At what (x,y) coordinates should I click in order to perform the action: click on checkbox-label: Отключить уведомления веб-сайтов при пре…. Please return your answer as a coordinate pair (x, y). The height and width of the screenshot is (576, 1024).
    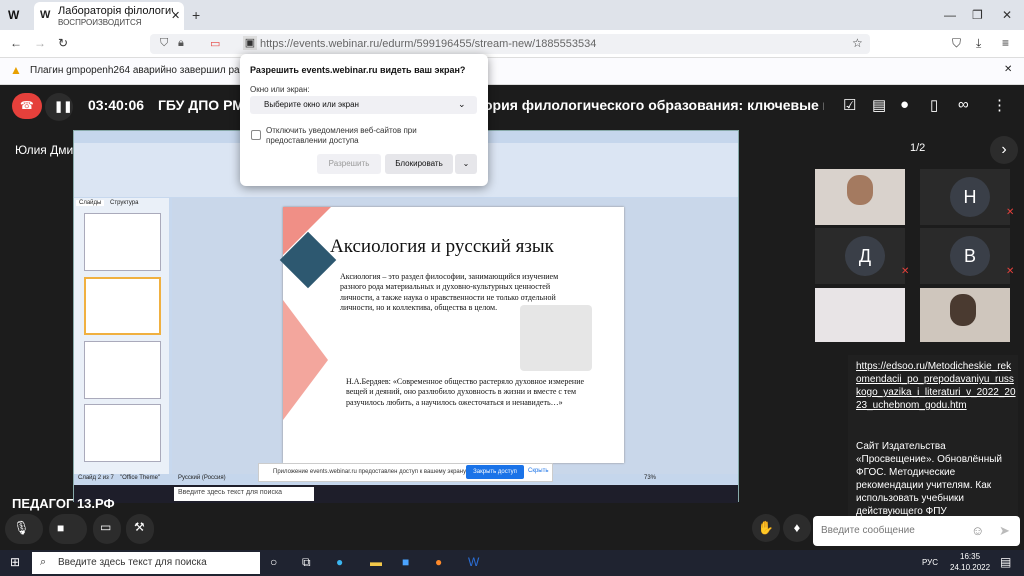
    Looking at the image, I should click on (341, 135).